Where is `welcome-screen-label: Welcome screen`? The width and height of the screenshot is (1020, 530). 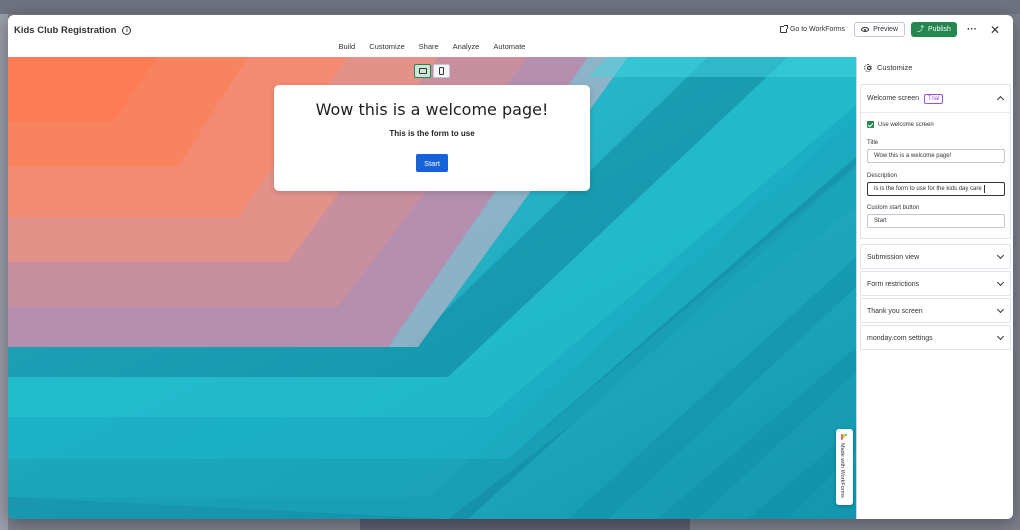 welcome-screen-label: Welcome screen is located at coordinates (893, 98).